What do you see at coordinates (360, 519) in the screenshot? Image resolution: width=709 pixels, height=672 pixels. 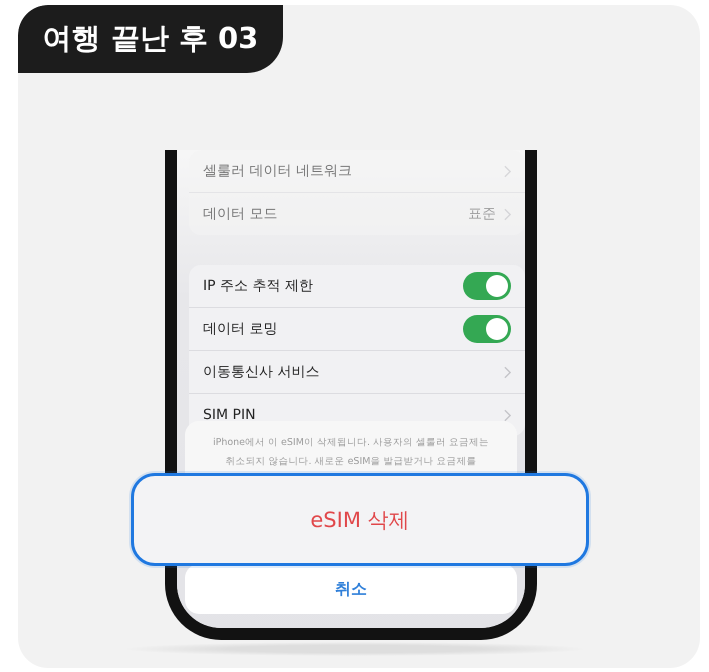 I see `delete-esim-button: eSIM 삭제` at bounding box center [360, 519].